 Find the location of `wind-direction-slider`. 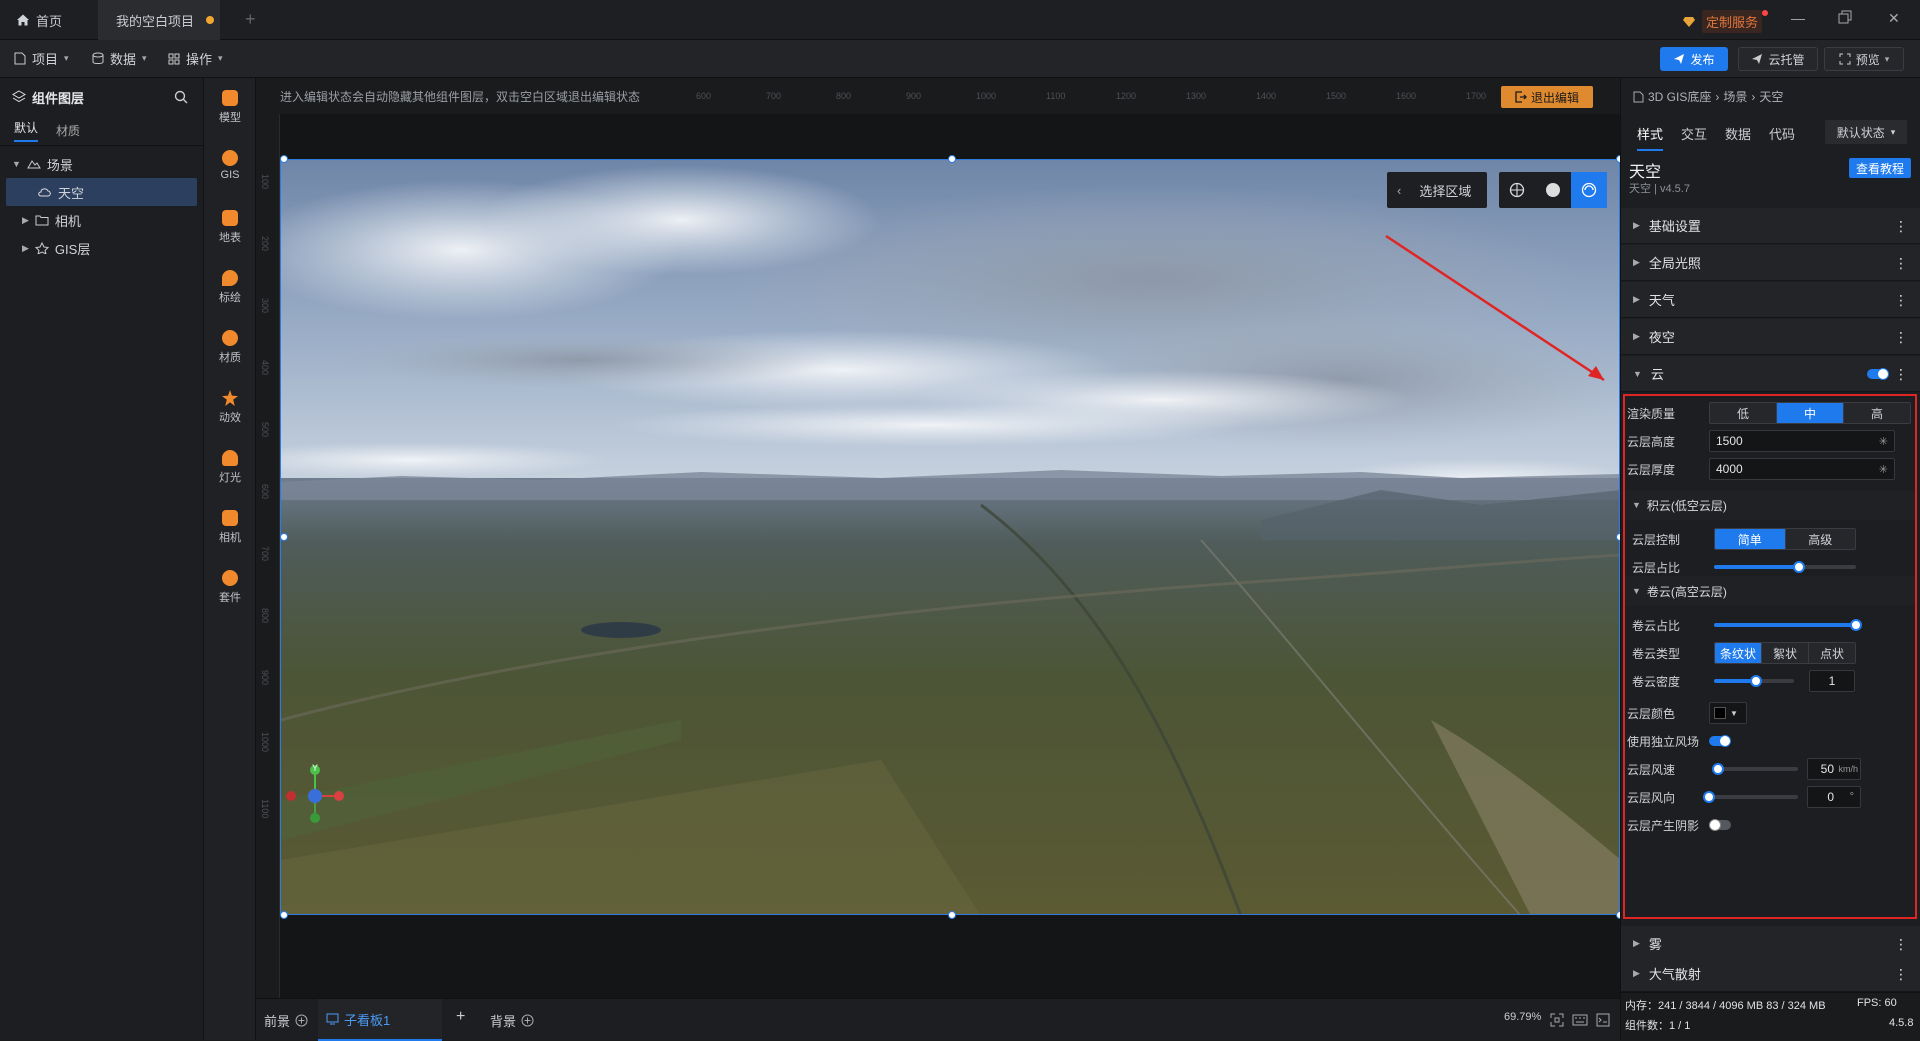

wind-direction-slider is located at coordinates (1750, 797).